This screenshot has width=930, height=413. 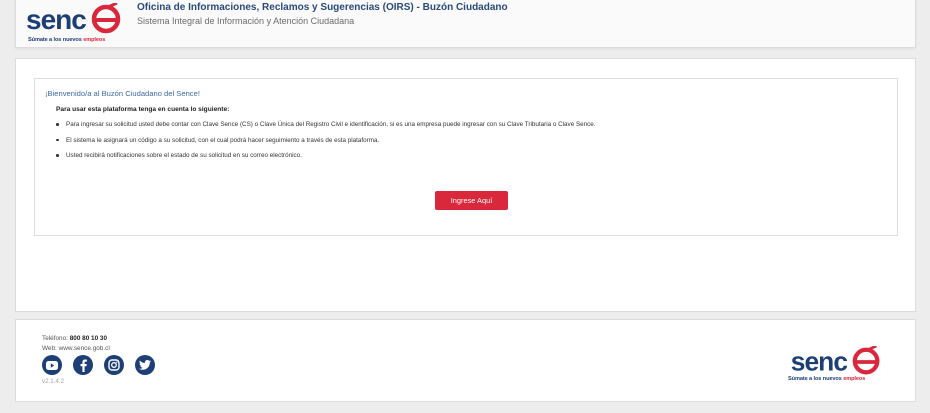 What do you see at coordinates (83, 365) in the screenshot?
I see `facebook-icon` at bounding box center [83, 365].